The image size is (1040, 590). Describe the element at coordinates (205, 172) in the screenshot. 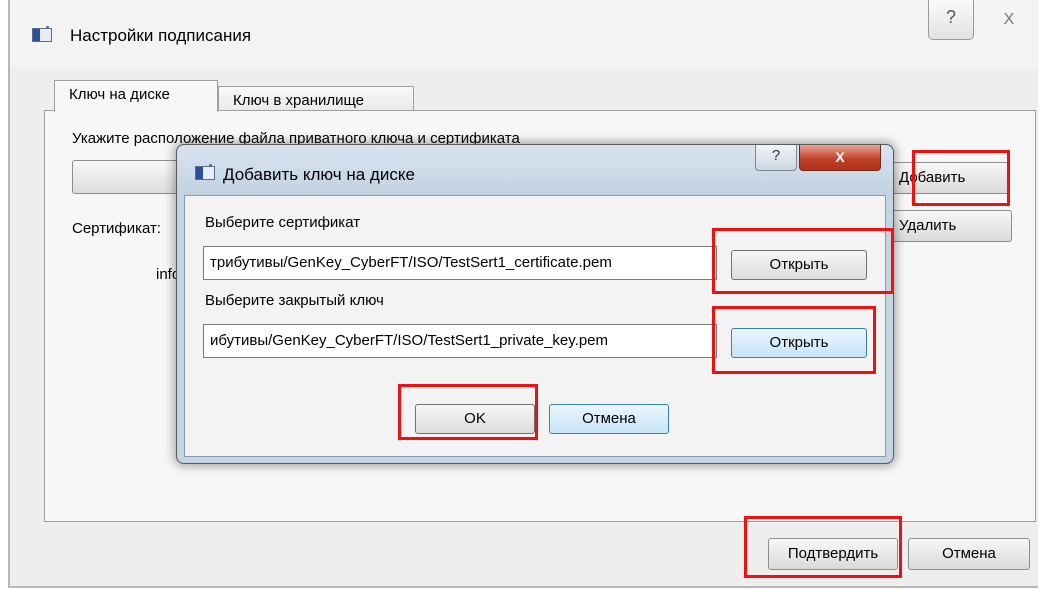

I see `dialog-window-icon` at that location.